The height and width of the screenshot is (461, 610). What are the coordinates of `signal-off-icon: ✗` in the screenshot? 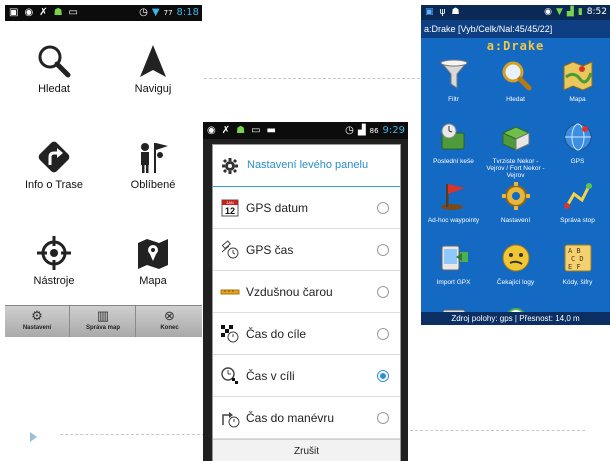 It's located at (226, 130).